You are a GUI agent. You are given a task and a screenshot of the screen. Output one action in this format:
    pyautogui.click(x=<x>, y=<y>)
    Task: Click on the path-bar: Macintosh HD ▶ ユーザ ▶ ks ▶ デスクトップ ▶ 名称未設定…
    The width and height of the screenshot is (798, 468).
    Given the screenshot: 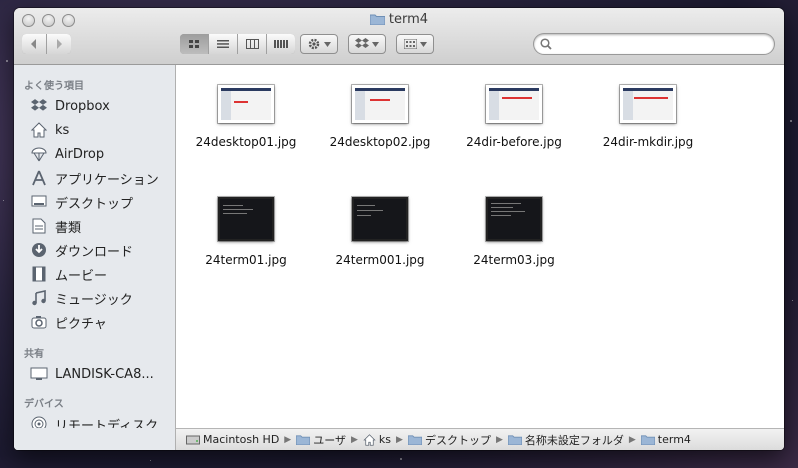 What is the action you would take?
    pyautogui.click(x=480, y=439)
    